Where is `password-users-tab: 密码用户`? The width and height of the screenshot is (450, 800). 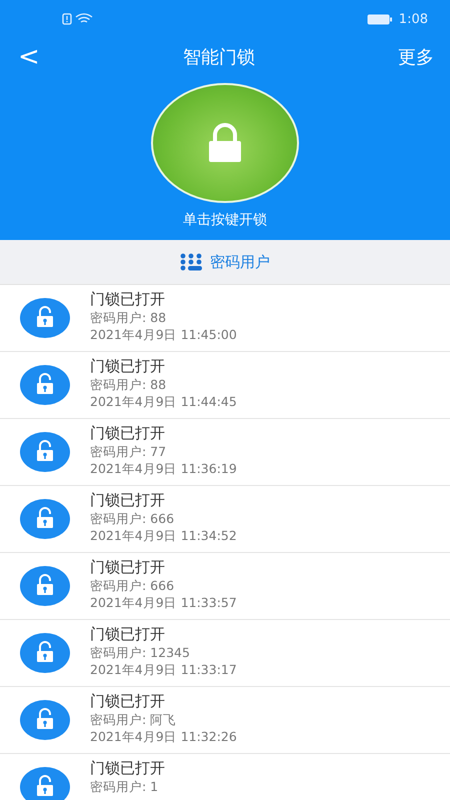 password-users-tab: 密码用户 is located at coordinates (225, 262).